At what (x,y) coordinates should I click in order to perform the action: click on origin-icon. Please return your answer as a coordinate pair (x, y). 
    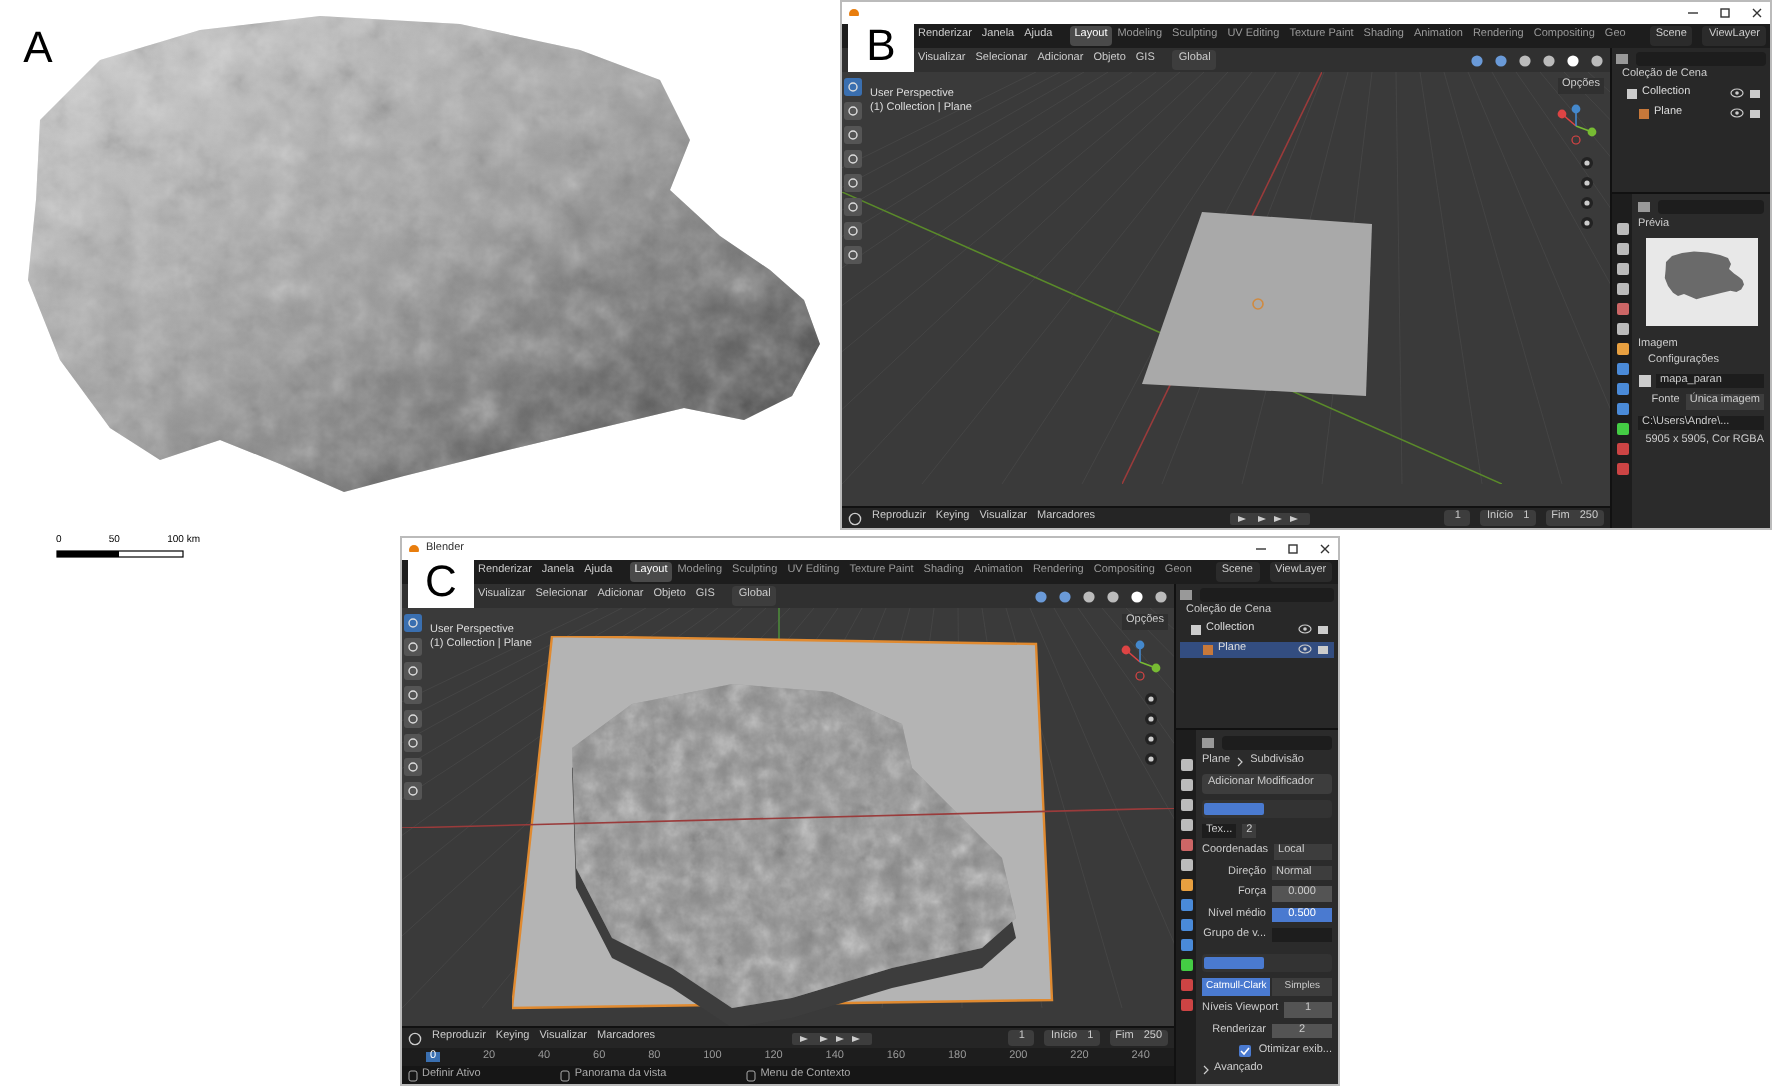
    Looking at the image, I should click on (1258, 304).